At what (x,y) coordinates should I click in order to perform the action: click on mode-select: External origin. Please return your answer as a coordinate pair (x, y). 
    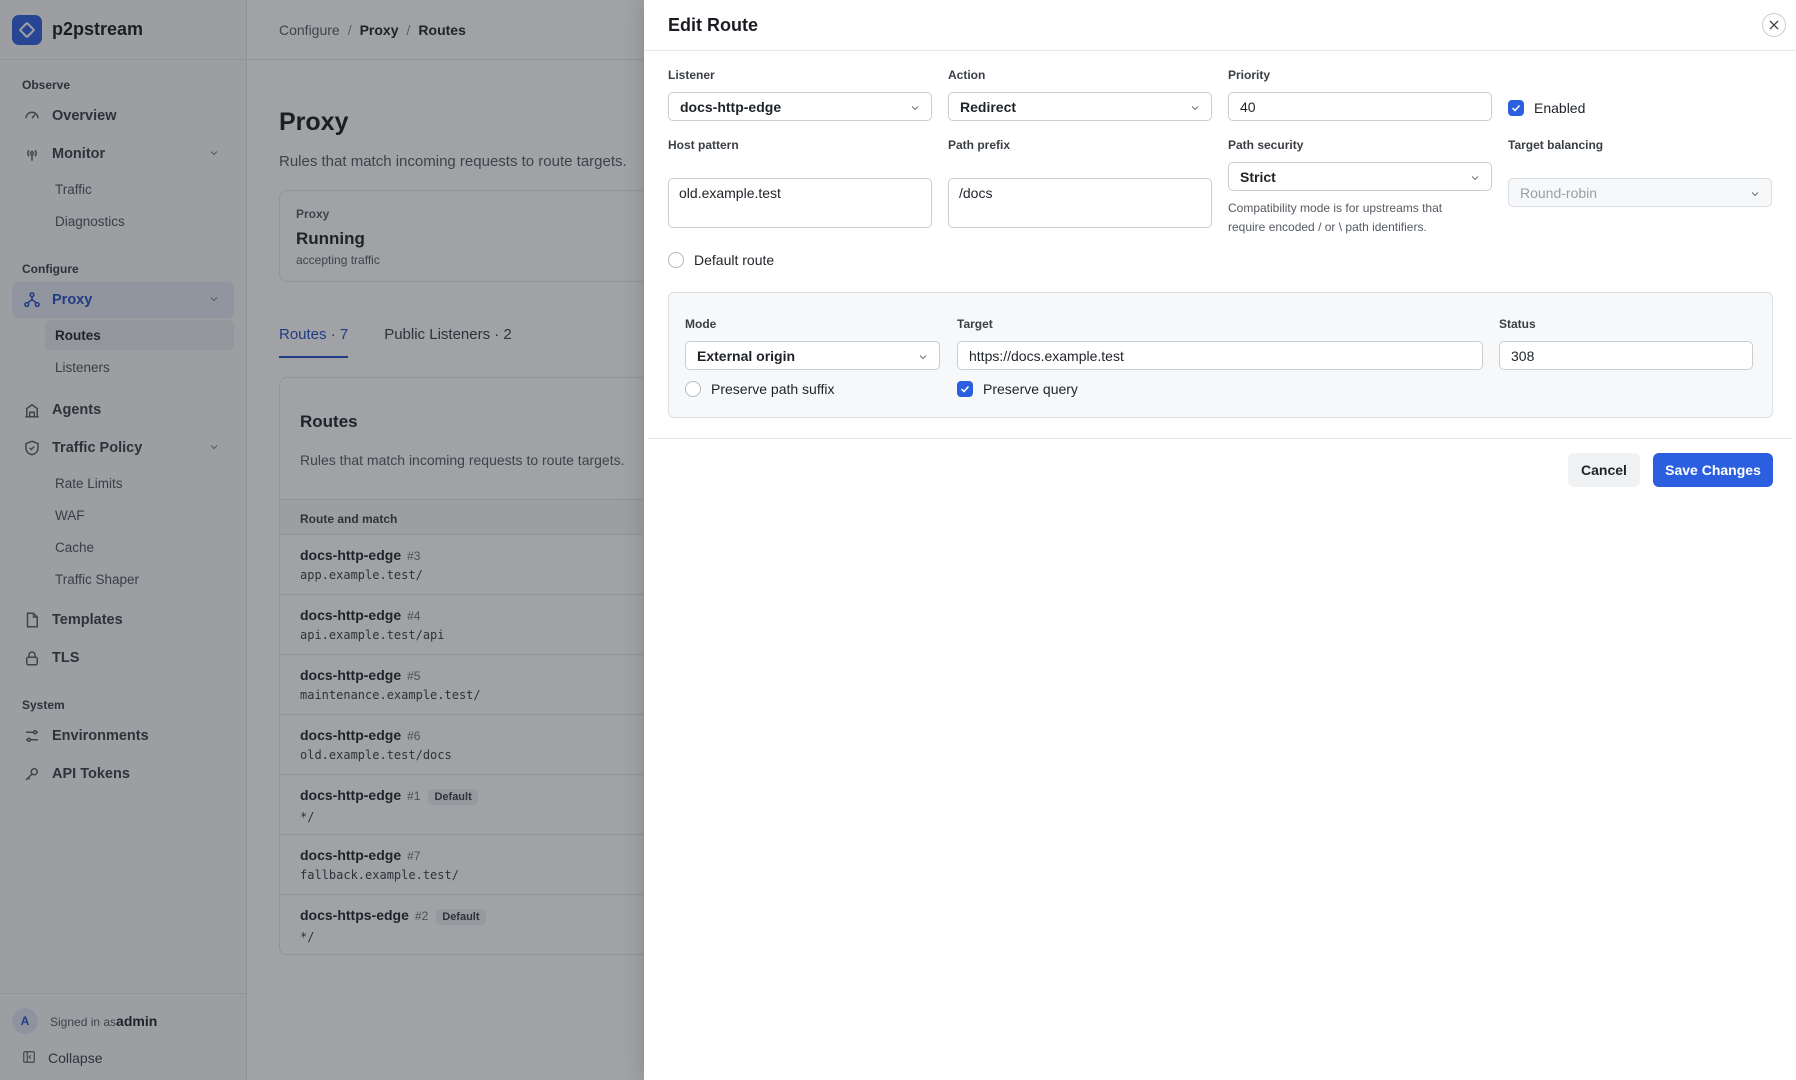
    Looking at the image, I should click on (812, 355).